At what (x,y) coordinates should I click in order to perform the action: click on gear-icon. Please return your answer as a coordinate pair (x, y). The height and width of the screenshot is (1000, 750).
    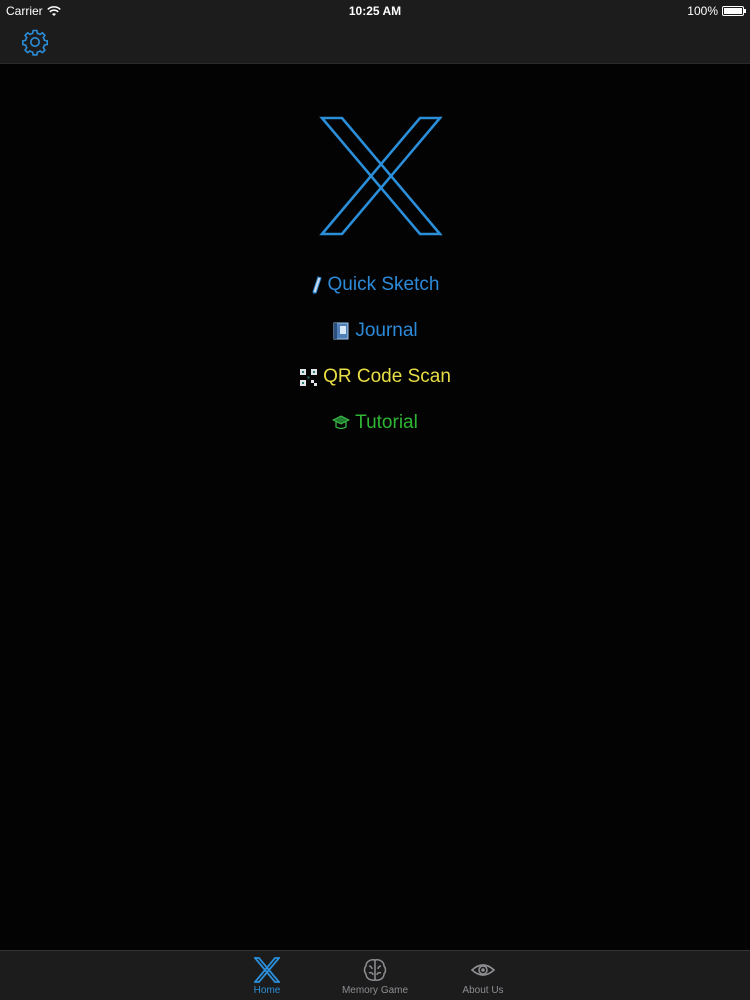
    Looking at the image, I should click on (35, 42).